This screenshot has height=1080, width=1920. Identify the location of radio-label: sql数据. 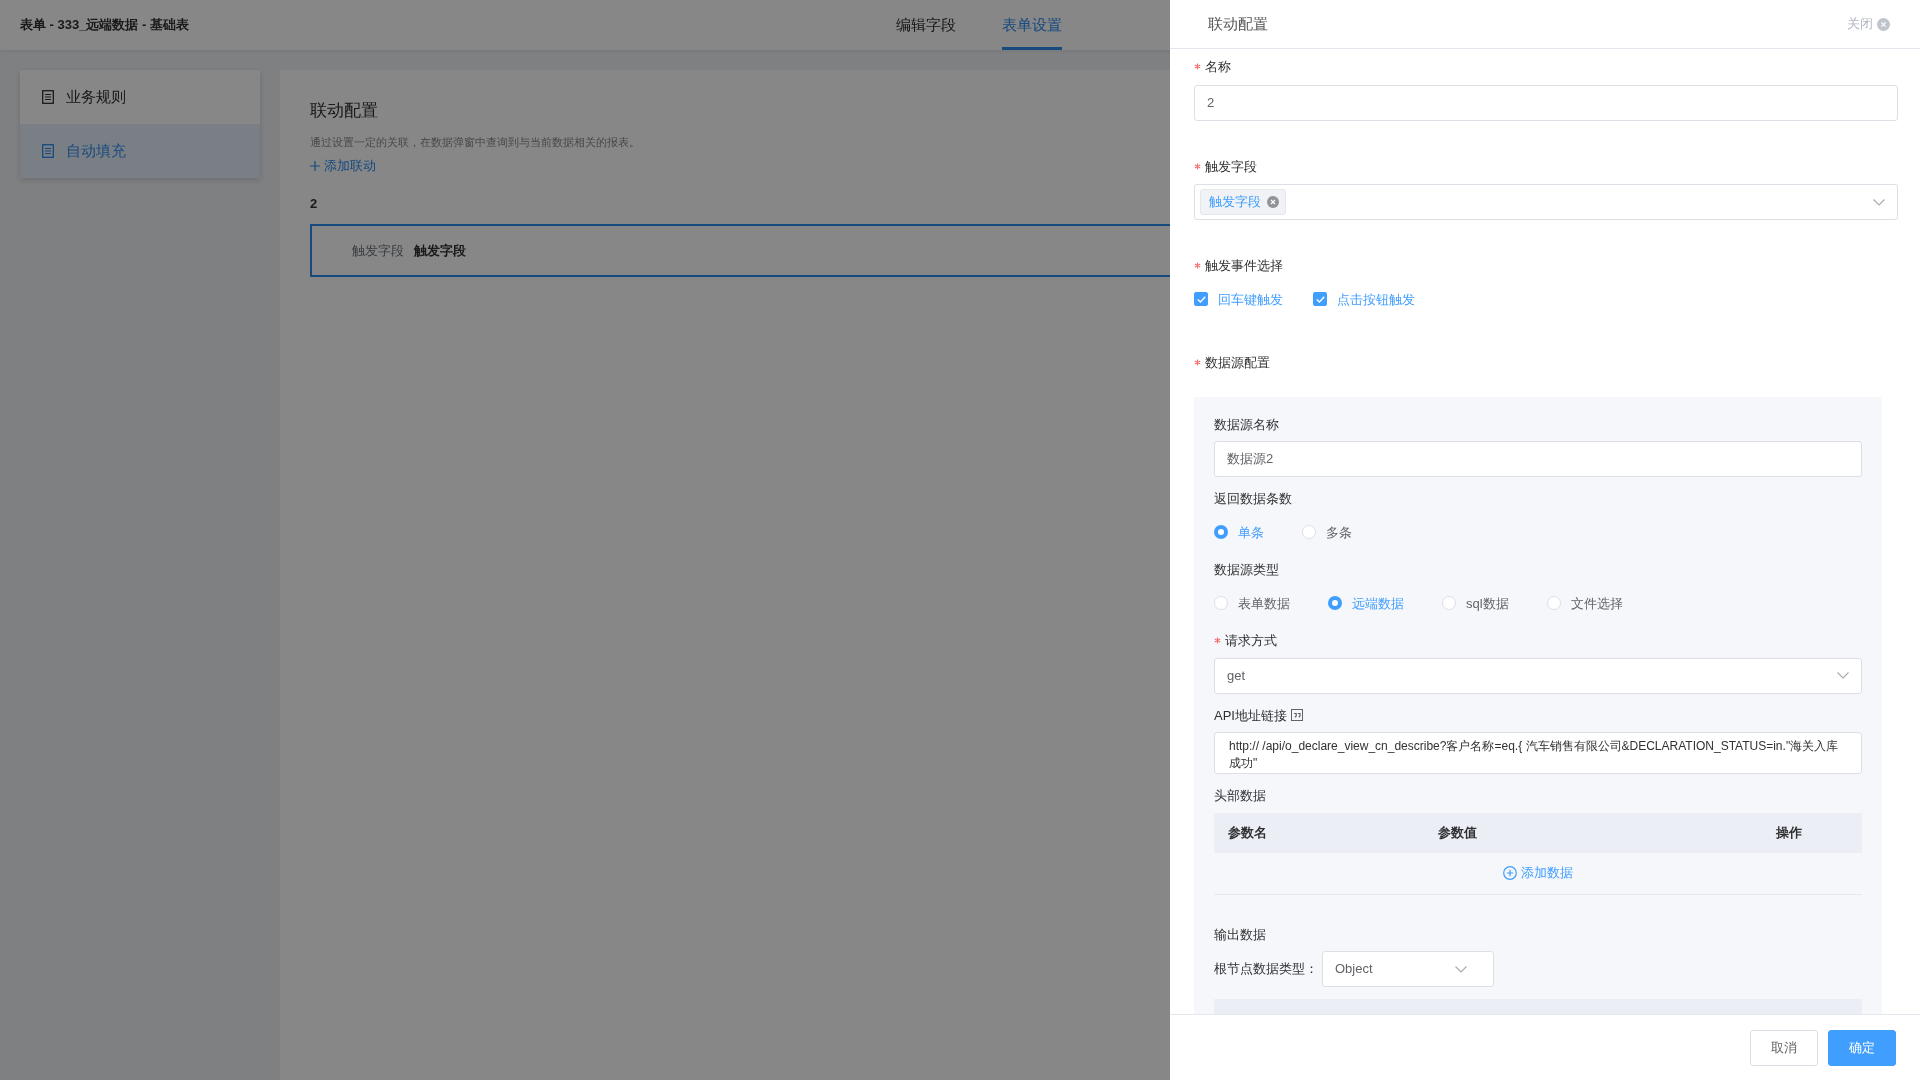
(1487, 603).